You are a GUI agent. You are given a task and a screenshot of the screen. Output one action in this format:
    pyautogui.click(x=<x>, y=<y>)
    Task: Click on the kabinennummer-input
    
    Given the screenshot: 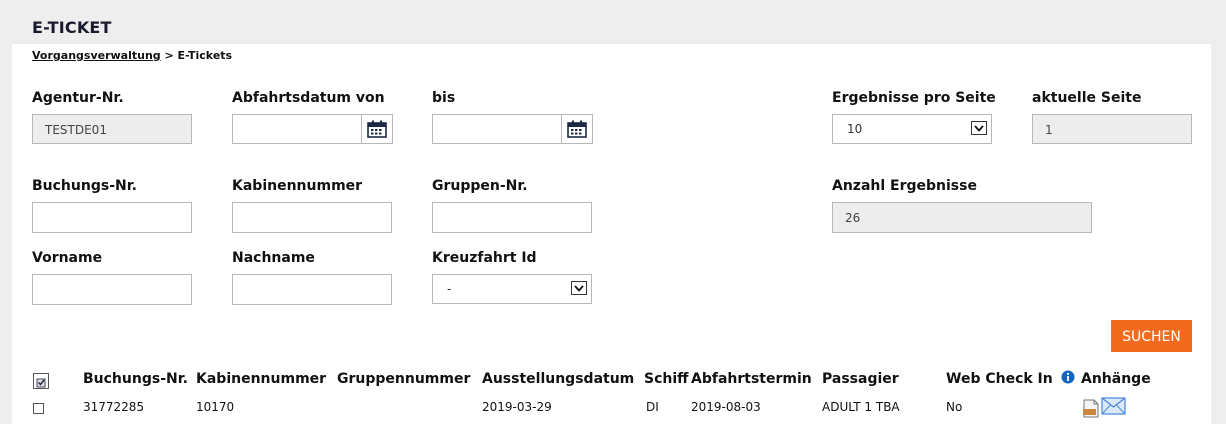 What is the action you would take?
    pyautogui.click(x=312, y=217)
    